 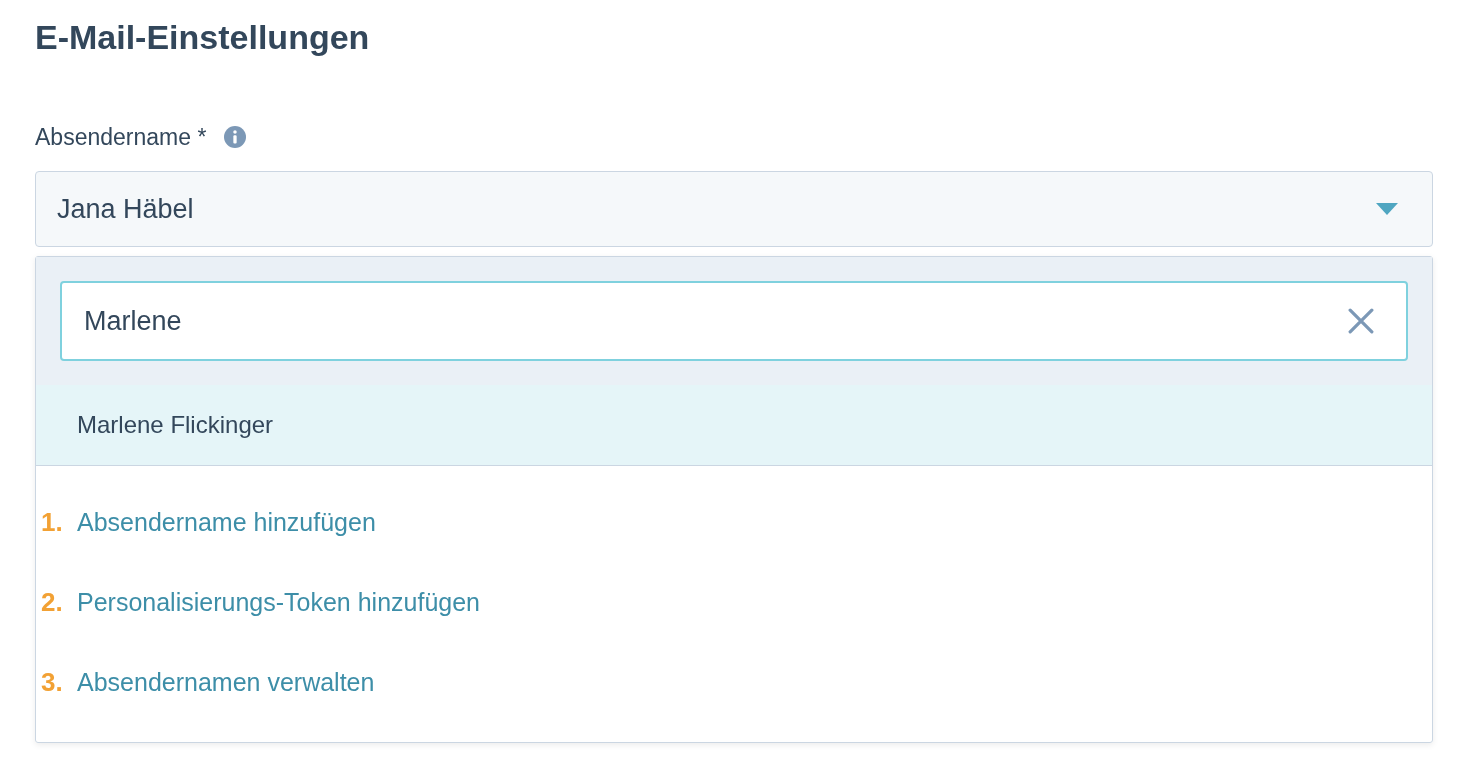 I want to click on caret-icon, so click(x=1387, y=209).